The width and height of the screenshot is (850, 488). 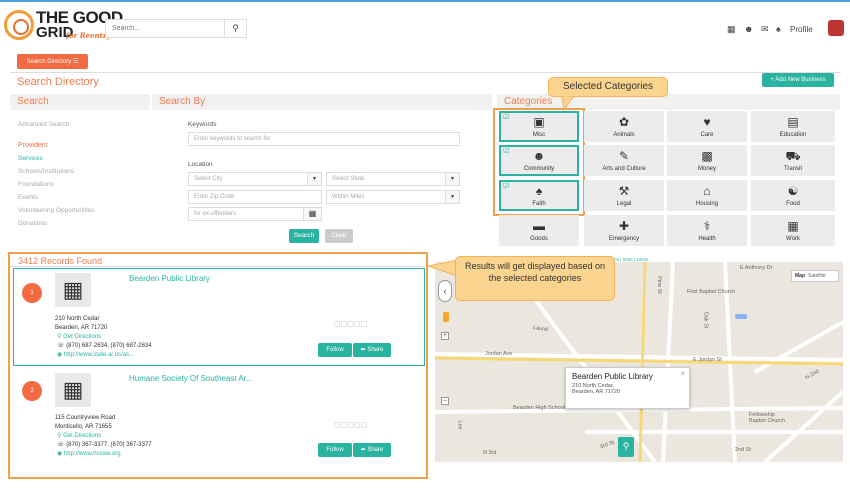 I want to click on category-money: ▩ Money, so click(x=707, y=160).